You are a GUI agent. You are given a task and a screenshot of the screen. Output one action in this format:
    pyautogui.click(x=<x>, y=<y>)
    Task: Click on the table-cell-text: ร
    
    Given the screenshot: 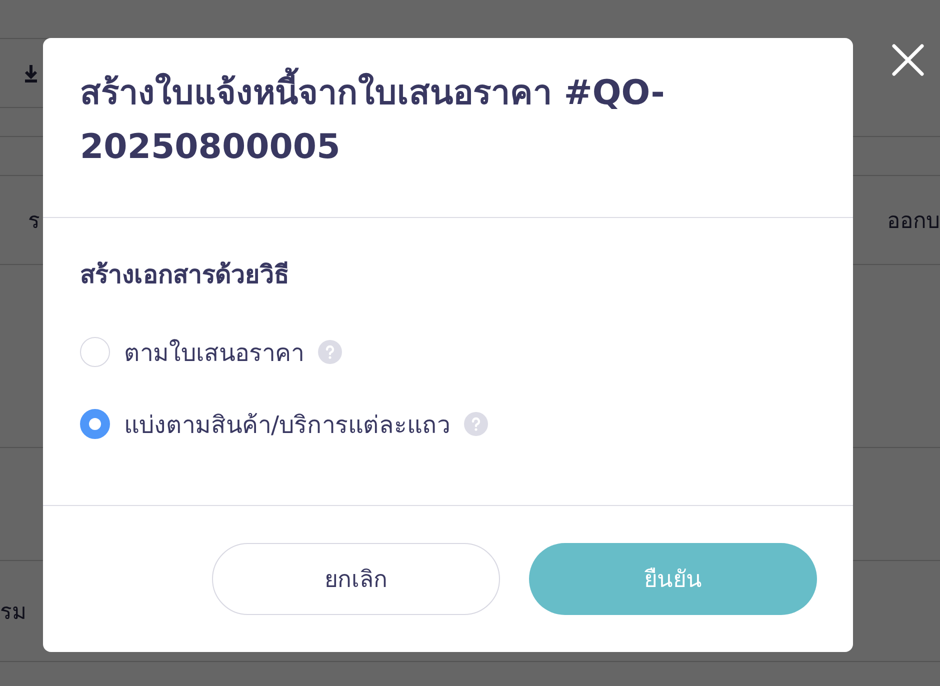 What is the action you would take?
    pyautogui.click(x=34, y=222)
    